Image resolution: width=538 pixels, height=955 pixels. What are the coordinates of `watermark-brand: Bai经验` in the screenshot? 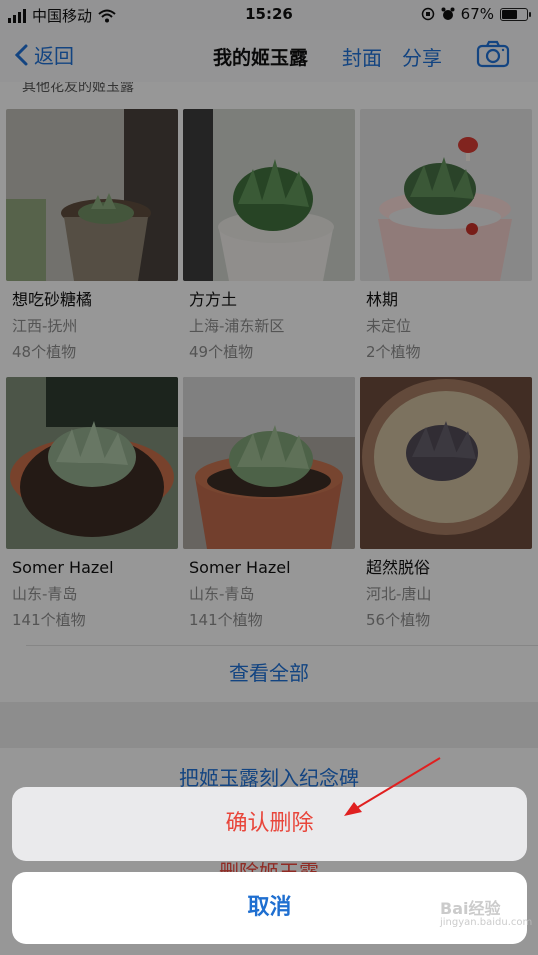 It's located at (470, 908).